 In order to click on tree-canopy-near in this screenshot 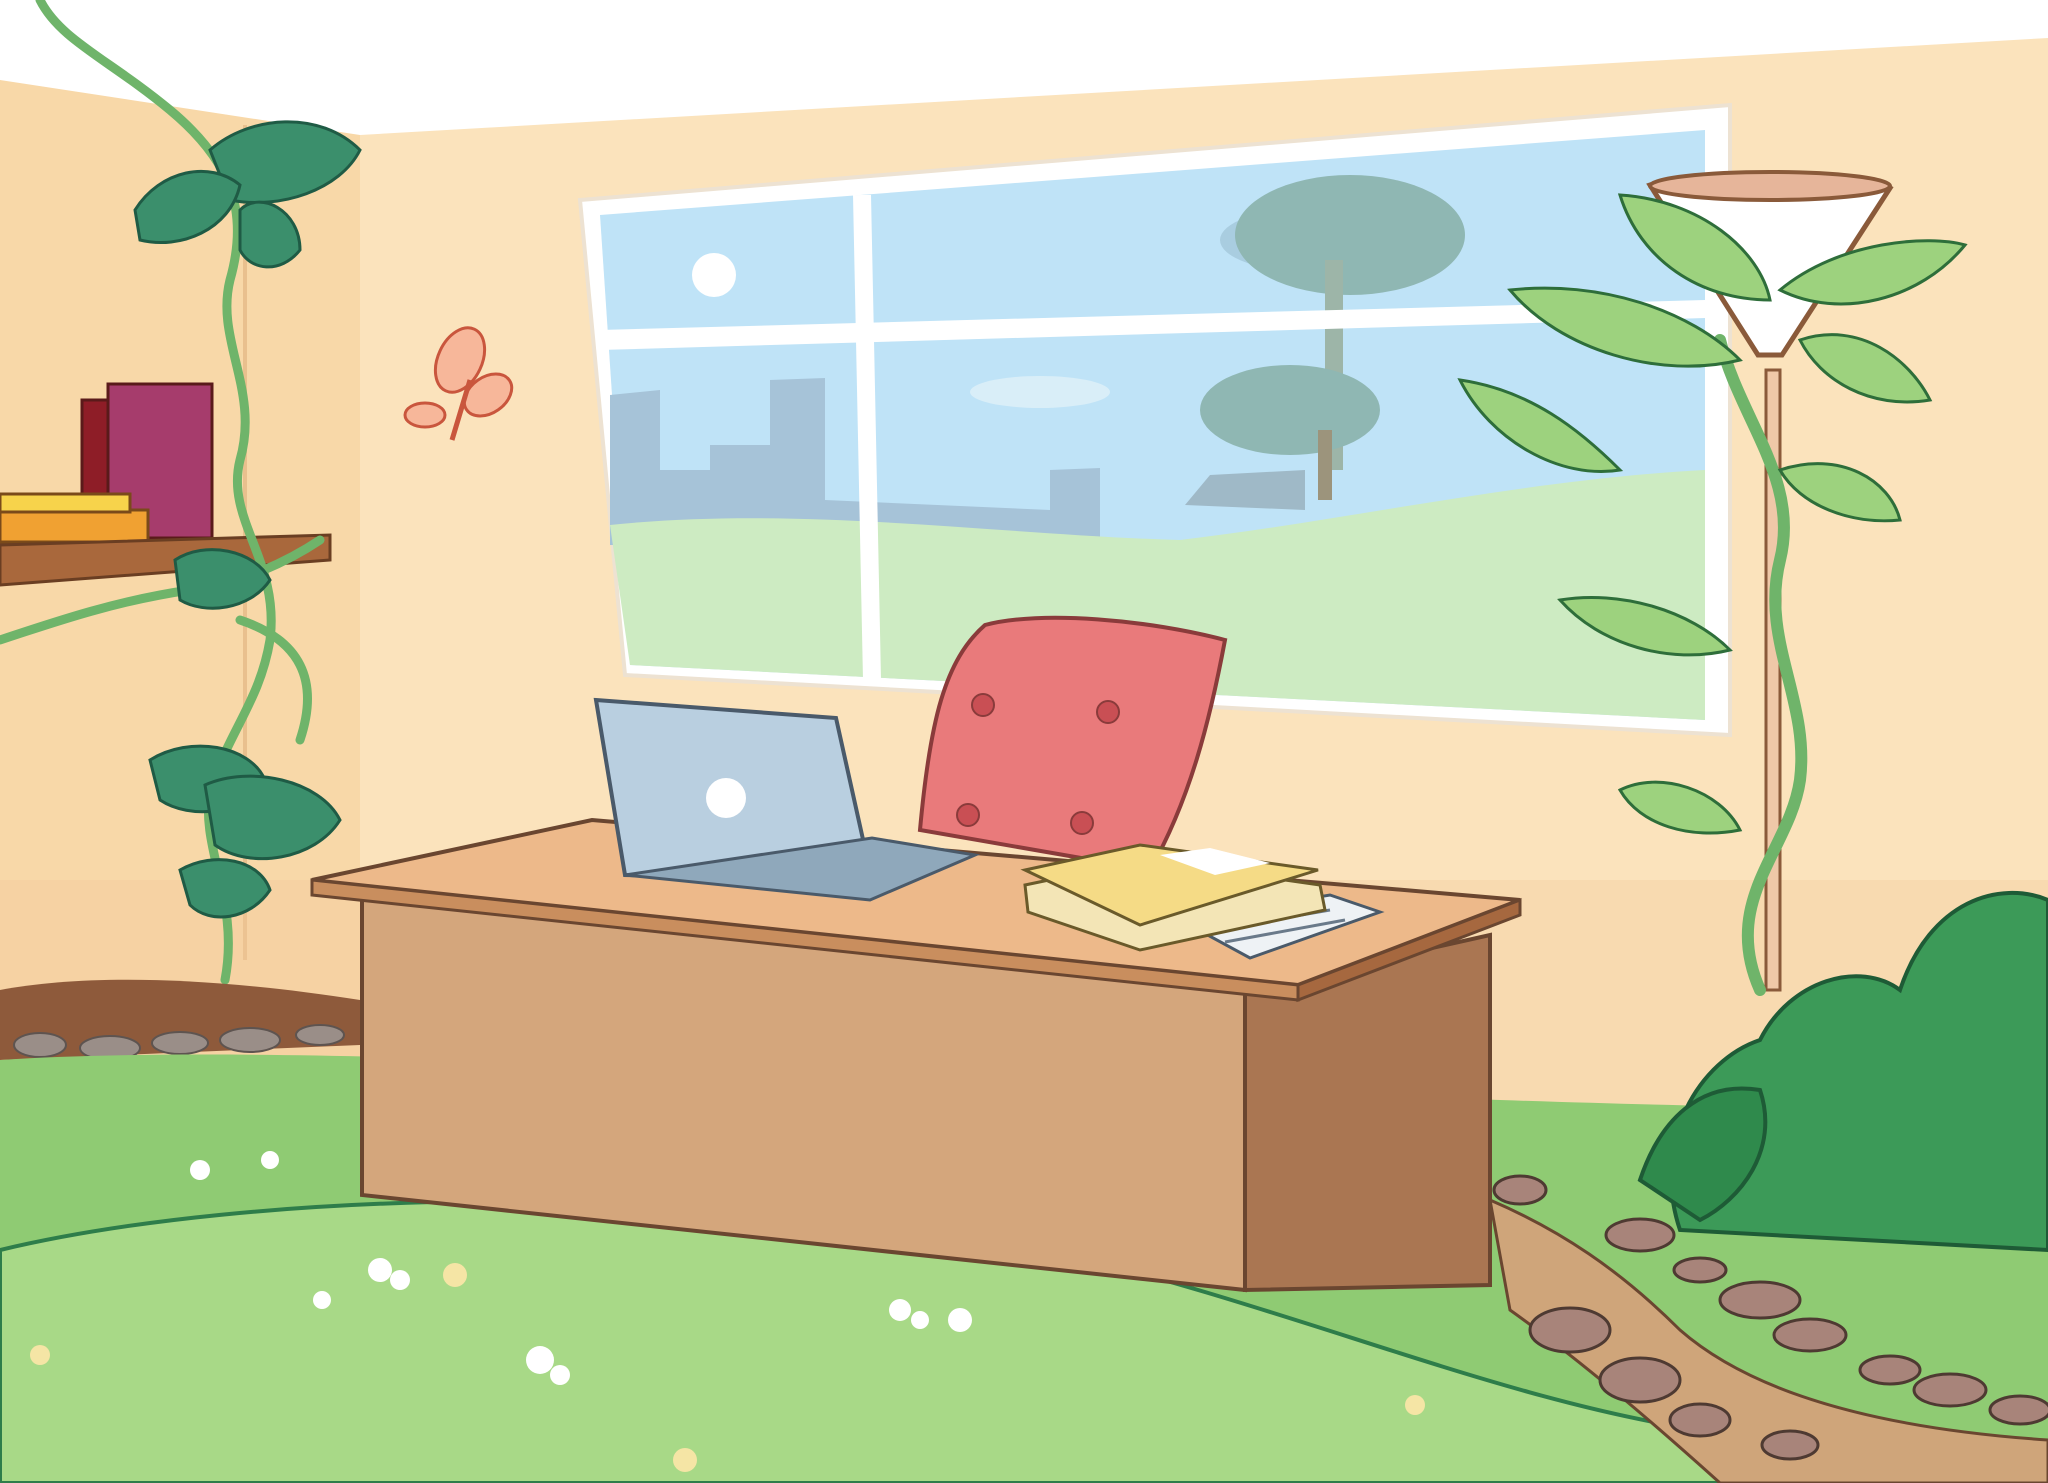, I will do `click(1290, 410)`.